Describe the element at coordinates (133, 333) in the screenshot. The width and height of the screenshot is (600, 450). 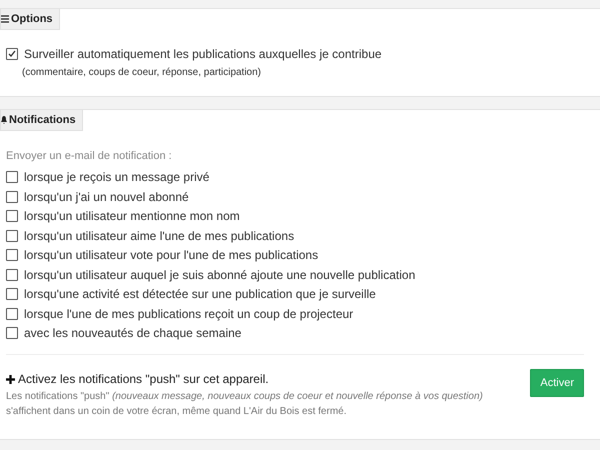
I see `notification-label: avec les nouveautés de chaque semaine` at that location.